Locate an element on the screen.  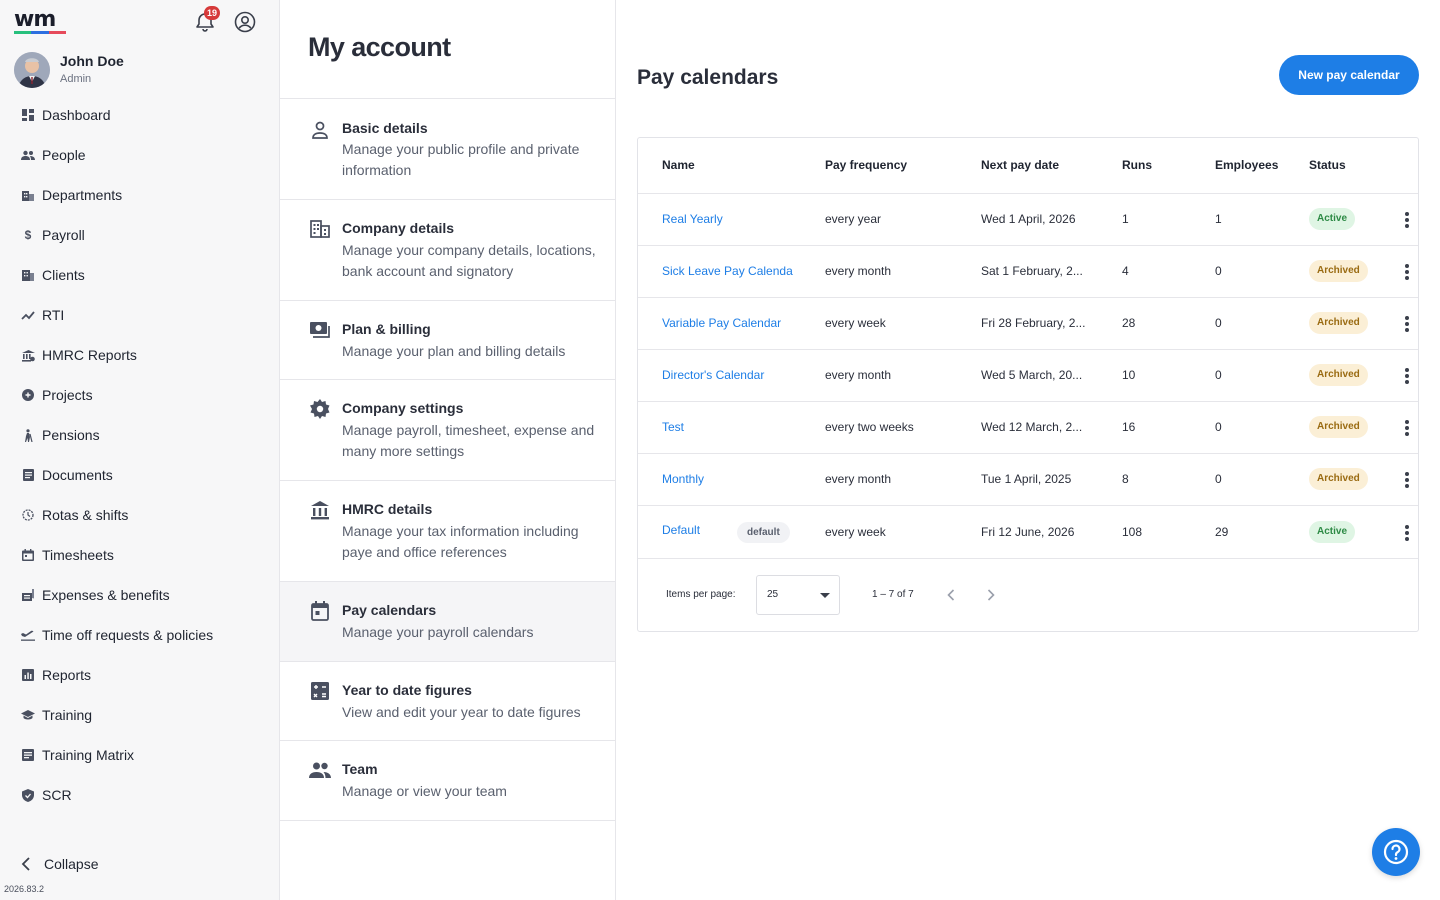
next-pay-date: Tue 1 April, 2025 is located at coordinates (1026, 479).